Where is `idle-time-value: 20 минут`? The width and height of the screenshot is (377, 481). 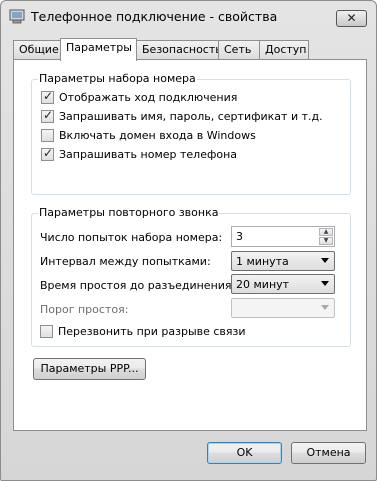 idle-time-value: 20 минут is located at coordinates (263, 284).